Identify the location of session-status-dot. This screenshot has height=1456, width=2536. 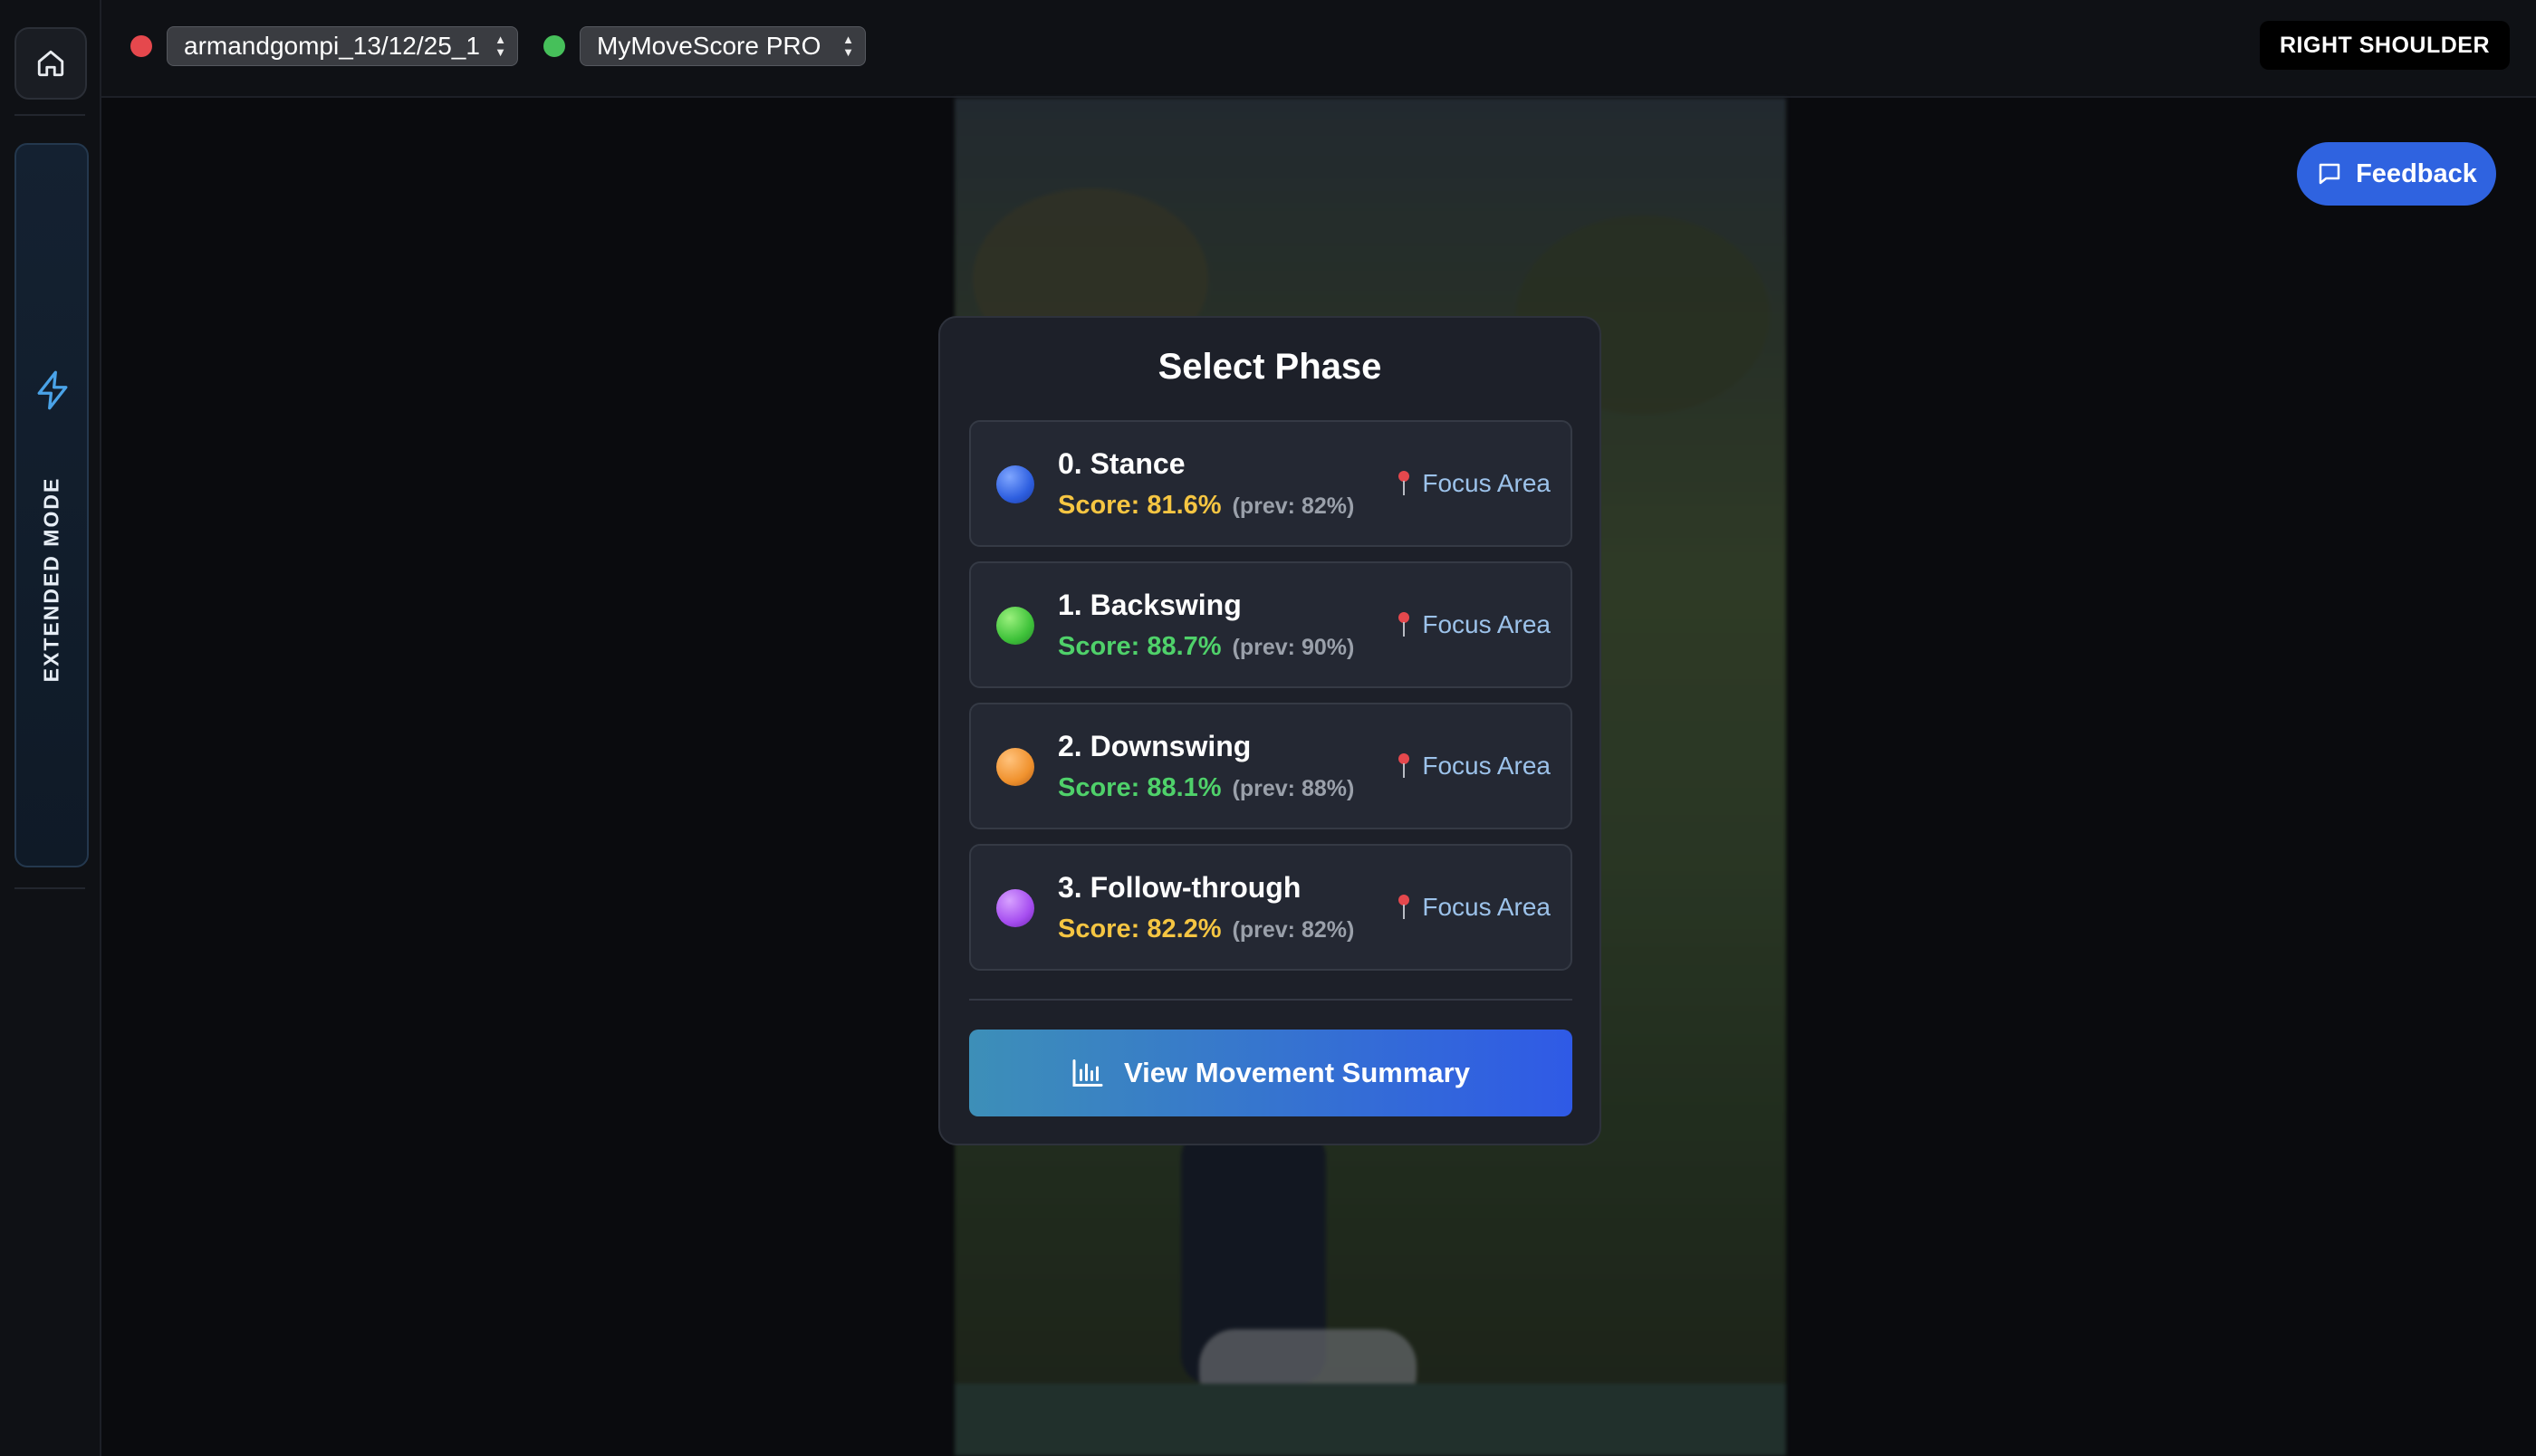
(141, 46).